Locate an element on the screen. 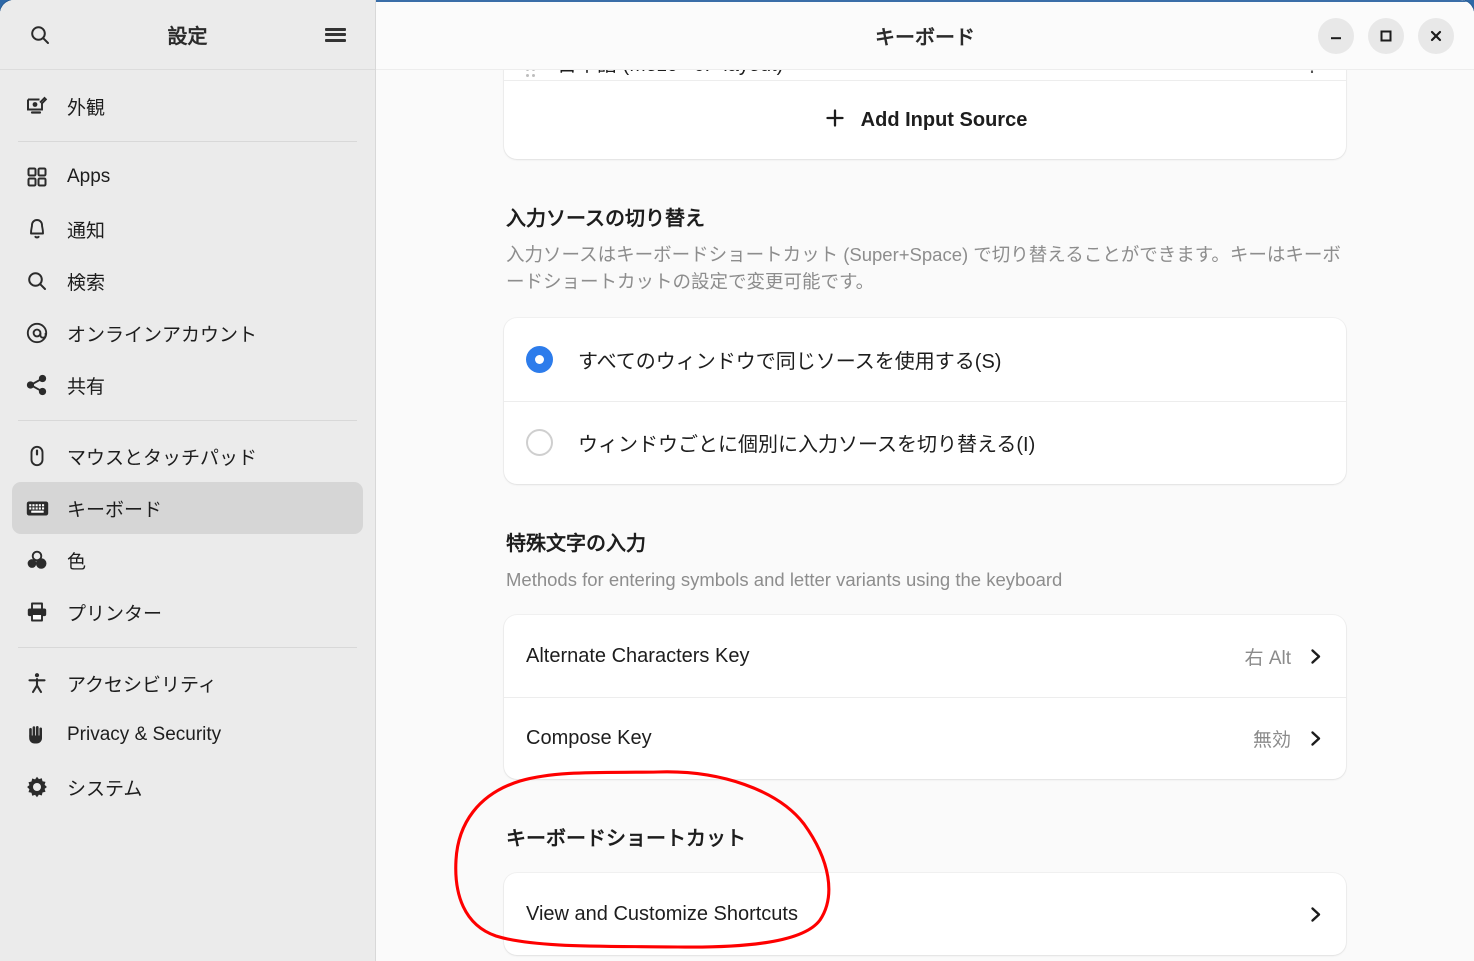 The height and width of the screenshot is (961, 1474). accessibility-person-icon is located at coordinates (37, 683).